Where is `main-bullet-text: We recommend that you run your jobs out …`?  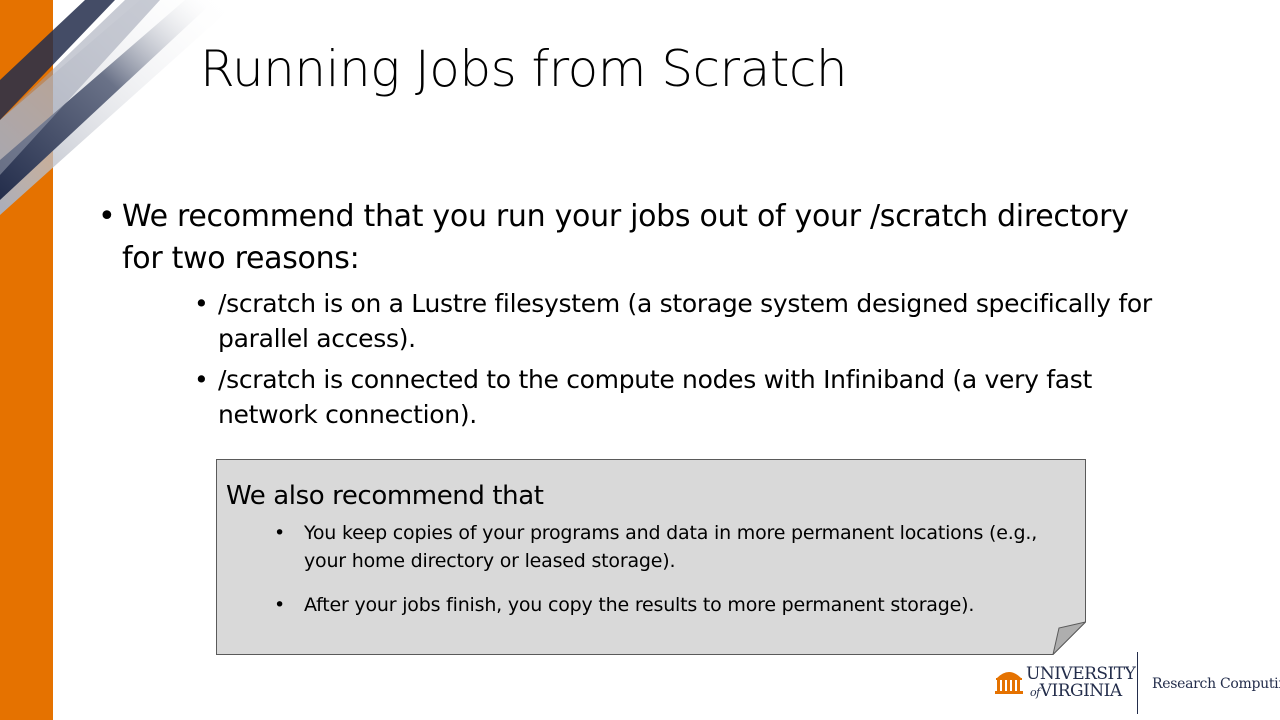
main-bullet-text: We recommend that you run your jobs out … is located at coordinates (625, 237).